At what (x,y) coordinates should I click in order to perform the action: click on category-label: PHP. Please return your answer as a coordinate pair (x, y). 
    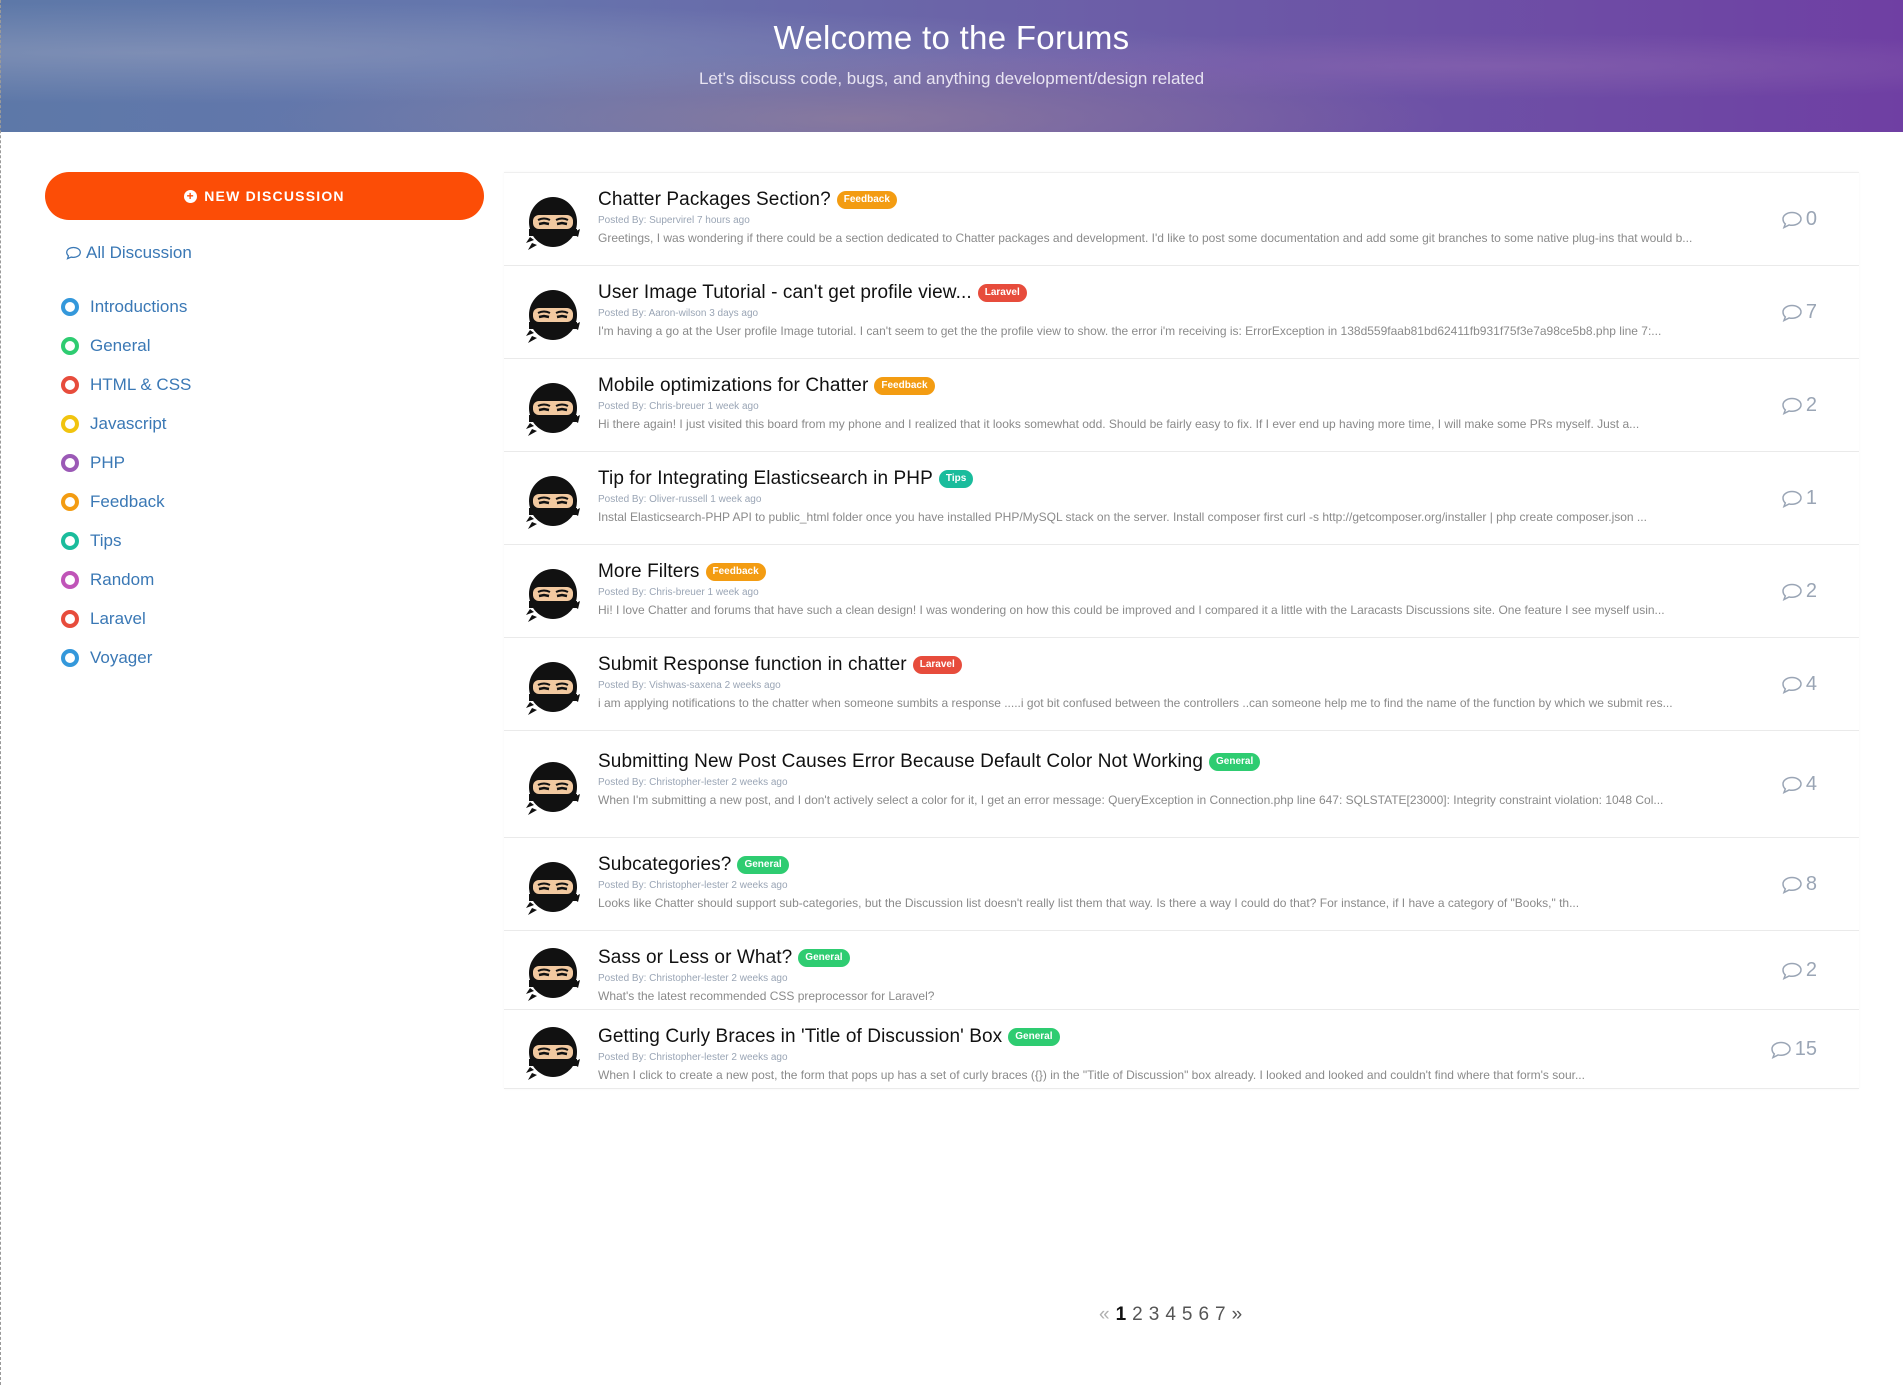
    Looking at the image, I should click on (107, 462).